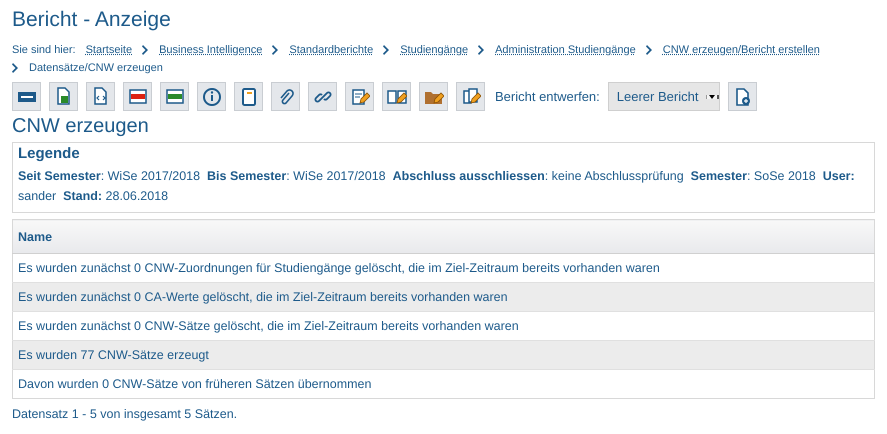 This screenshot has height=434, width=887. What do you see at coordinates (443, 355) in the screenshot?
I see `table-cell: Es wurden 77 CNW-Sätze erzeugt` at bounding box center [443, 355].